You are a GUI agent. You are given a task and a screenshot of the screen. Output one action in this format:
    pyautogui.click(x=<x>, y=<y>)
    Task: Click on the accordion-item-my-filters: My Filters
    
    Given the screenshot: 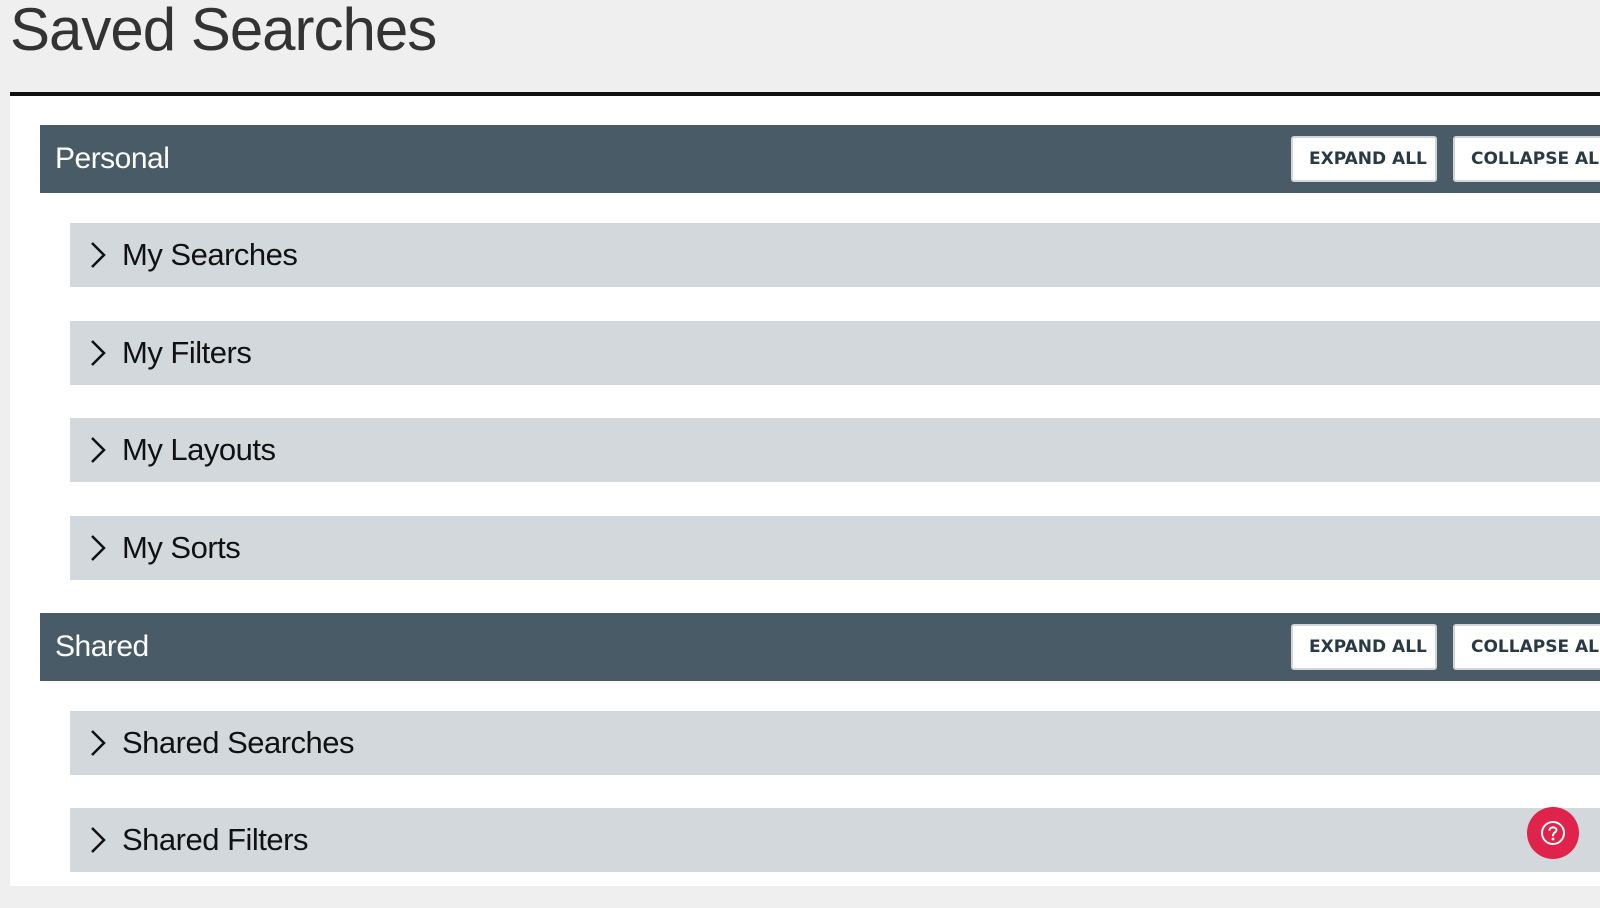 What is the action you would take?
    pyautogui.click(x=835, y=353)
    